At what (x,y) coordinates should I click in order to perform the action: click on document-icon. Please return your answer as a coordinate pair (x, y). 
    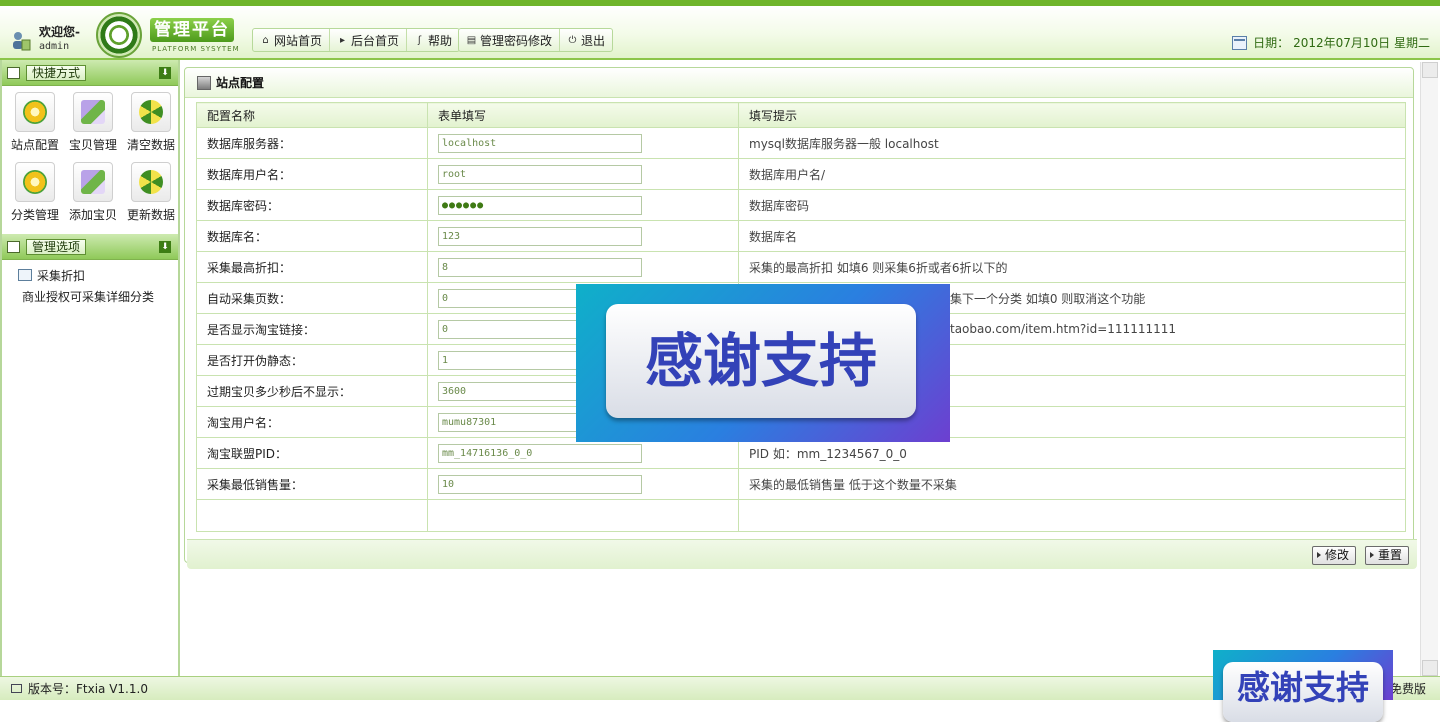
    Looking at the image, I should click on (25, 275).